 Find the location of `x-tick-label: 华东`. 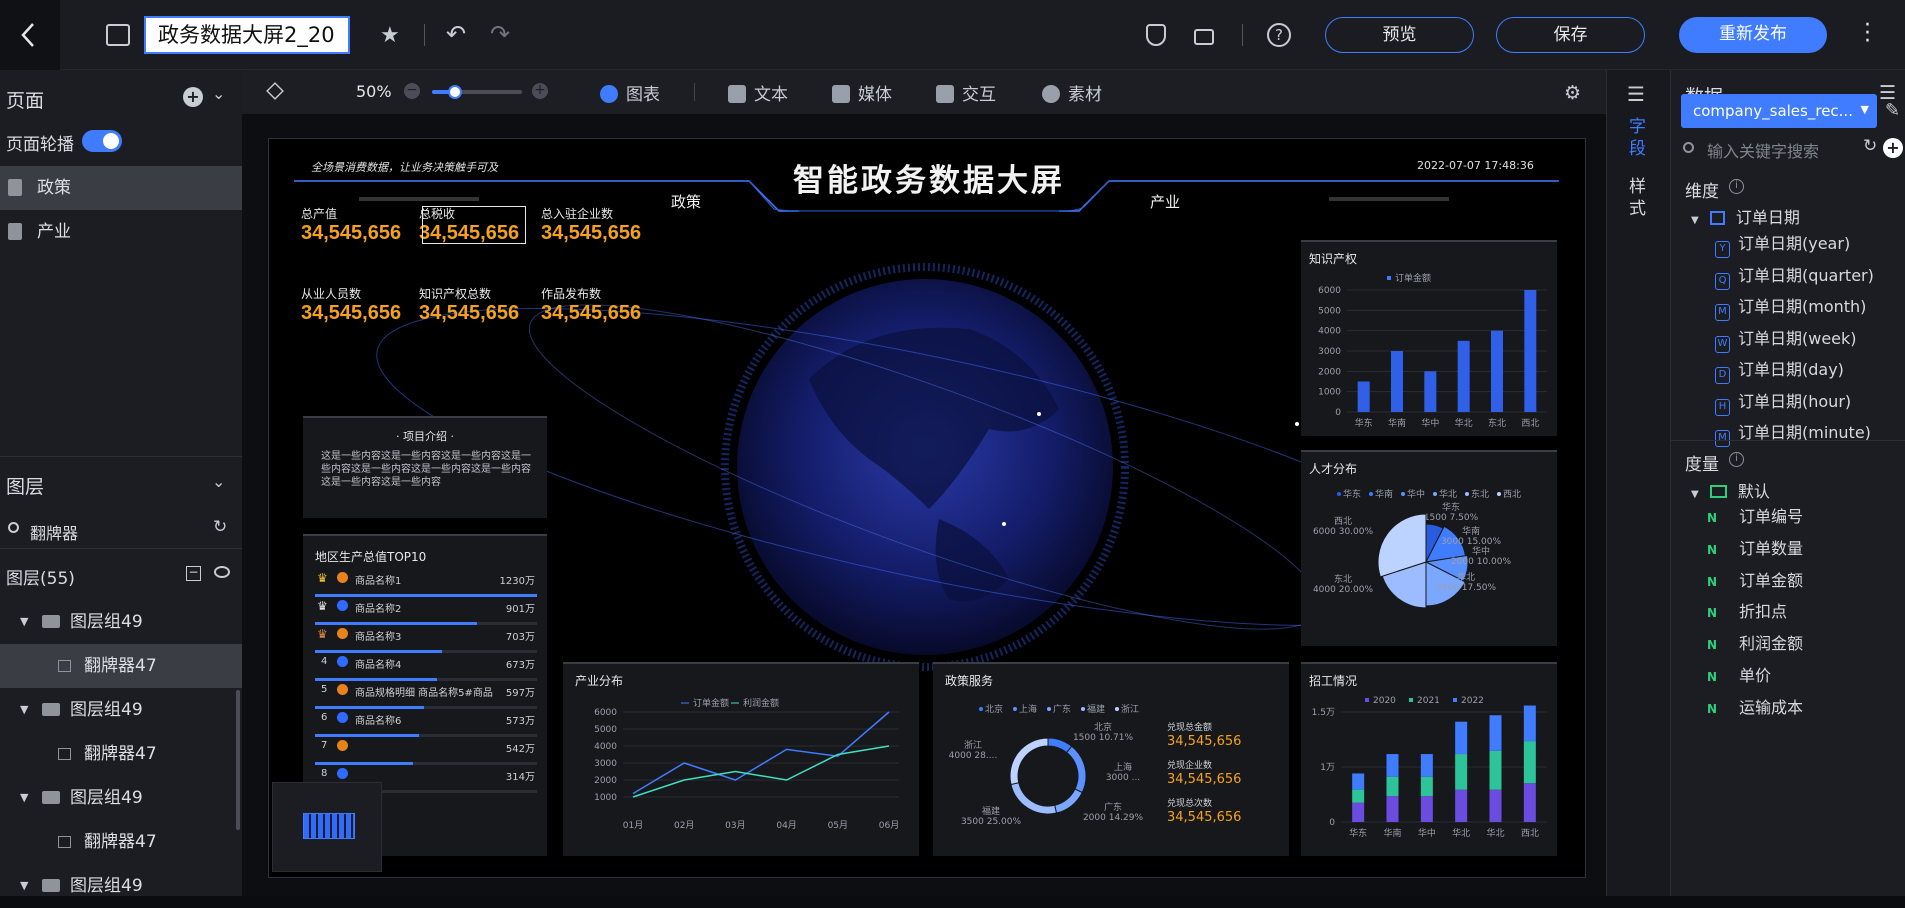

x-tick-label: 华东 is located at coordinates (1358, 833).